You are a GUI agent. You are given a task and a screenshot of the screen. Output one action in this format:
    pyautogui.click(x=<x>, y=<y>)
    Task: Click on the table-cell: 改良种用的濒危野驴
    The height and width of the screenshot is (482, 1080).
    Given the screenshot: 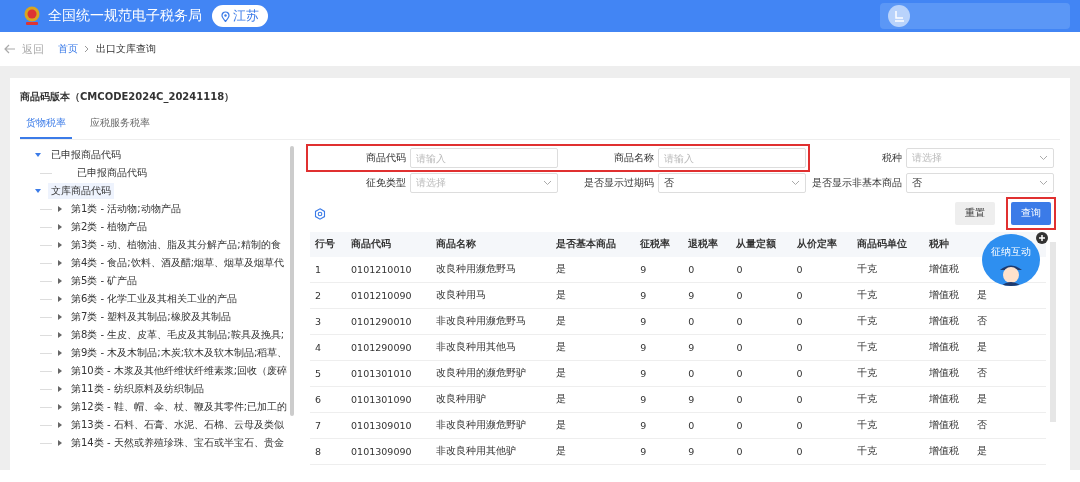 What is the action you would take?
    pyautogui.click(x=480, y=372)
    